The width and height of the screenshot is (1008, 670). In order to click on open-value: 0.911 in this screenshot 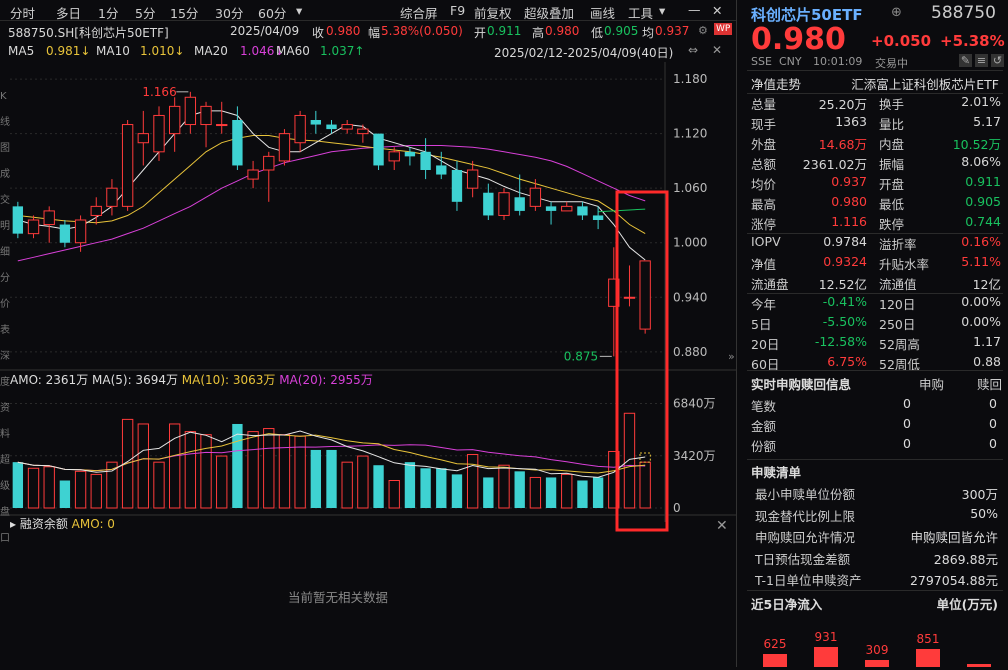, I will do `click(504, 31)`.